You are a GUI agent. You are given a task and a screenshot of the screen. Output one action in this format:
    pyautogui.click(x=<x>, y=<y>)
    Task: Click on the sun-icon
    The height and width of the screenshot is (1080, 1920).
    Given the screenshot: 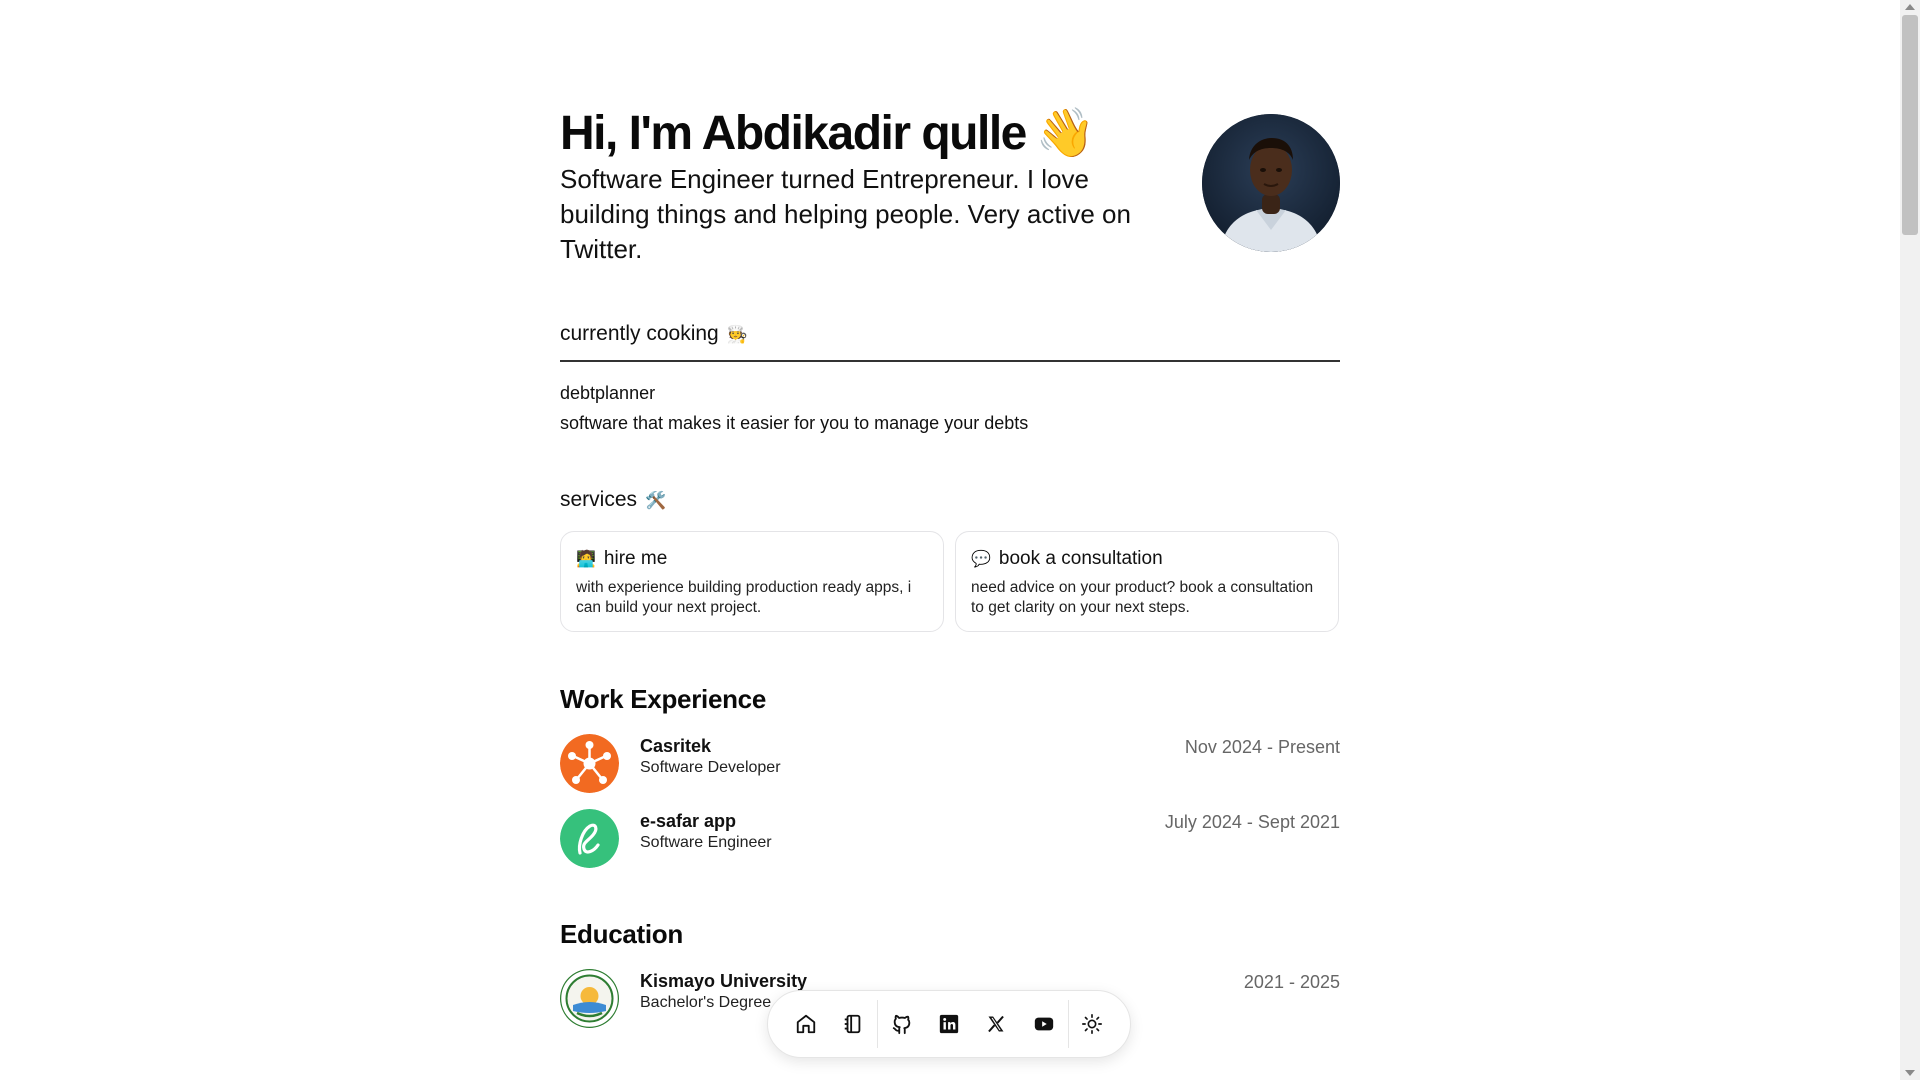 What is the action you would take?
    pyautogui.click(x=1092, y=1024)
    